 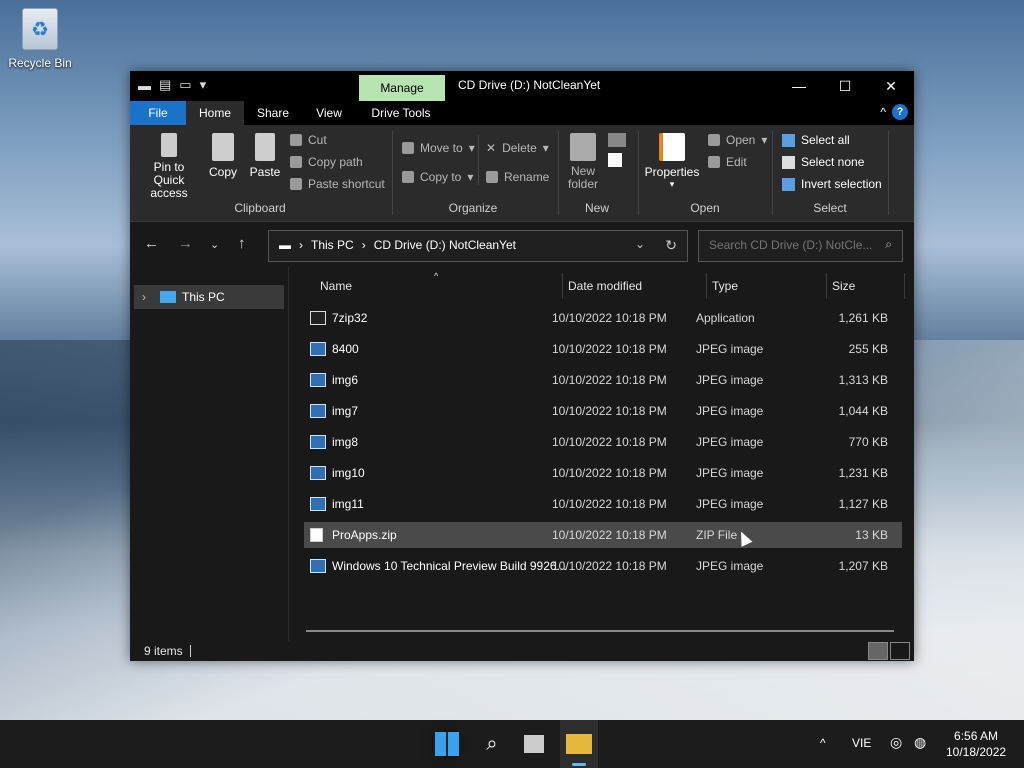 I want to click on maximize-button: ☐, so click(x=845, y=86).